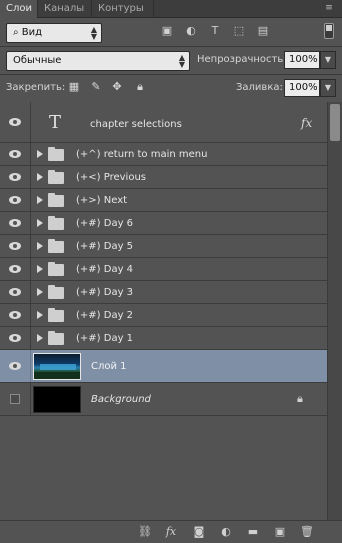  What do you see at coordinates (329, 31) in the screenshot?
I see `filter-toggle` at bounding box center [329, 31].